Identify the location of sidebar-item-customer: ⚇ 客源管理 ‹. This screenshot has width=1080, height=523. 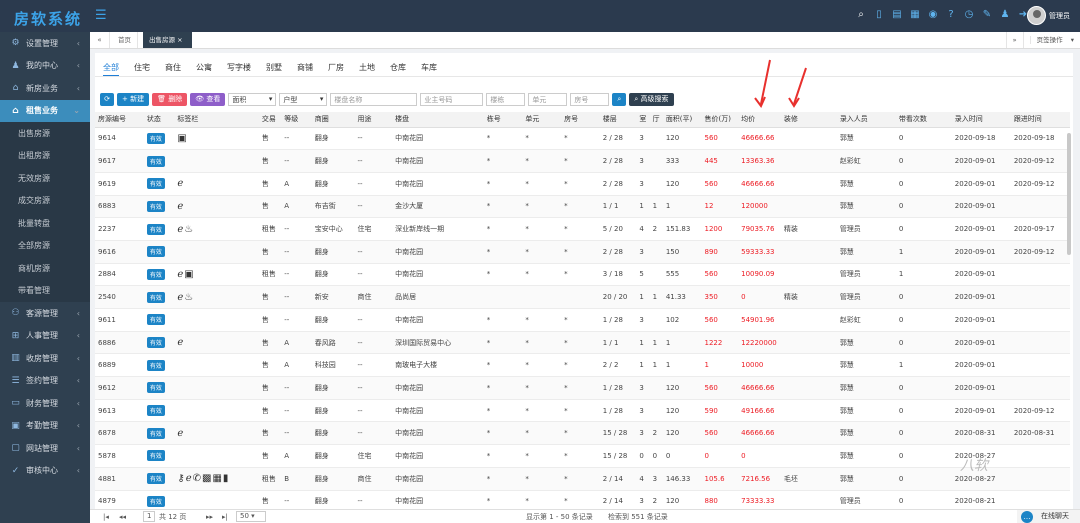
(45, 313).